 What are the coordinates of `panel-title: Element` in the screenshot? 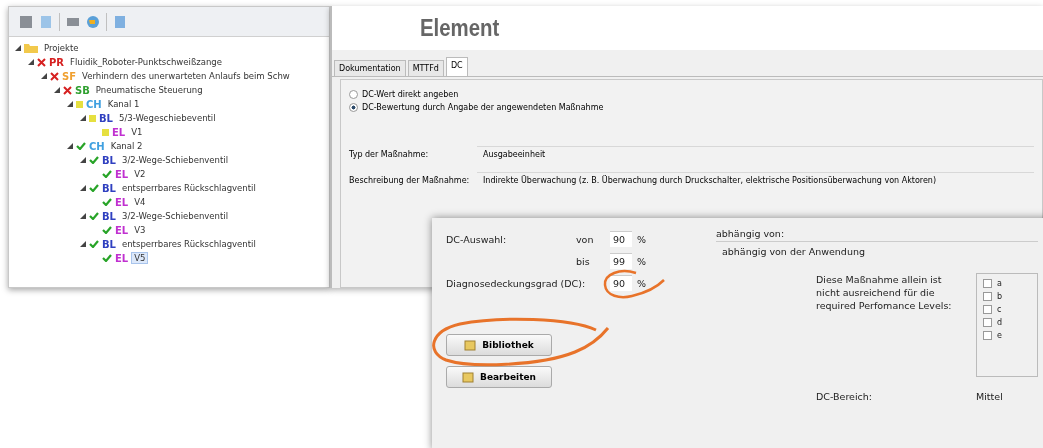 It's located at (460, 28).